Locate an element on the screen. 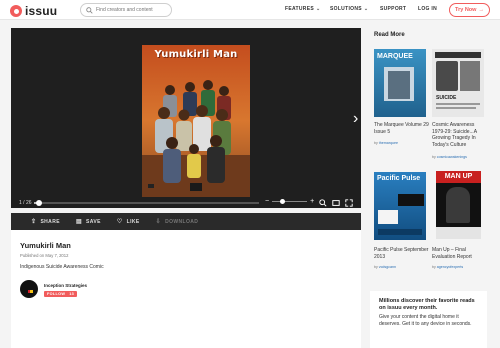 Image resolution: width=500 pixels, height=348 pixels. nav-solutions: SOLUTIONS ⌄ is located at coordinates (349, 9).